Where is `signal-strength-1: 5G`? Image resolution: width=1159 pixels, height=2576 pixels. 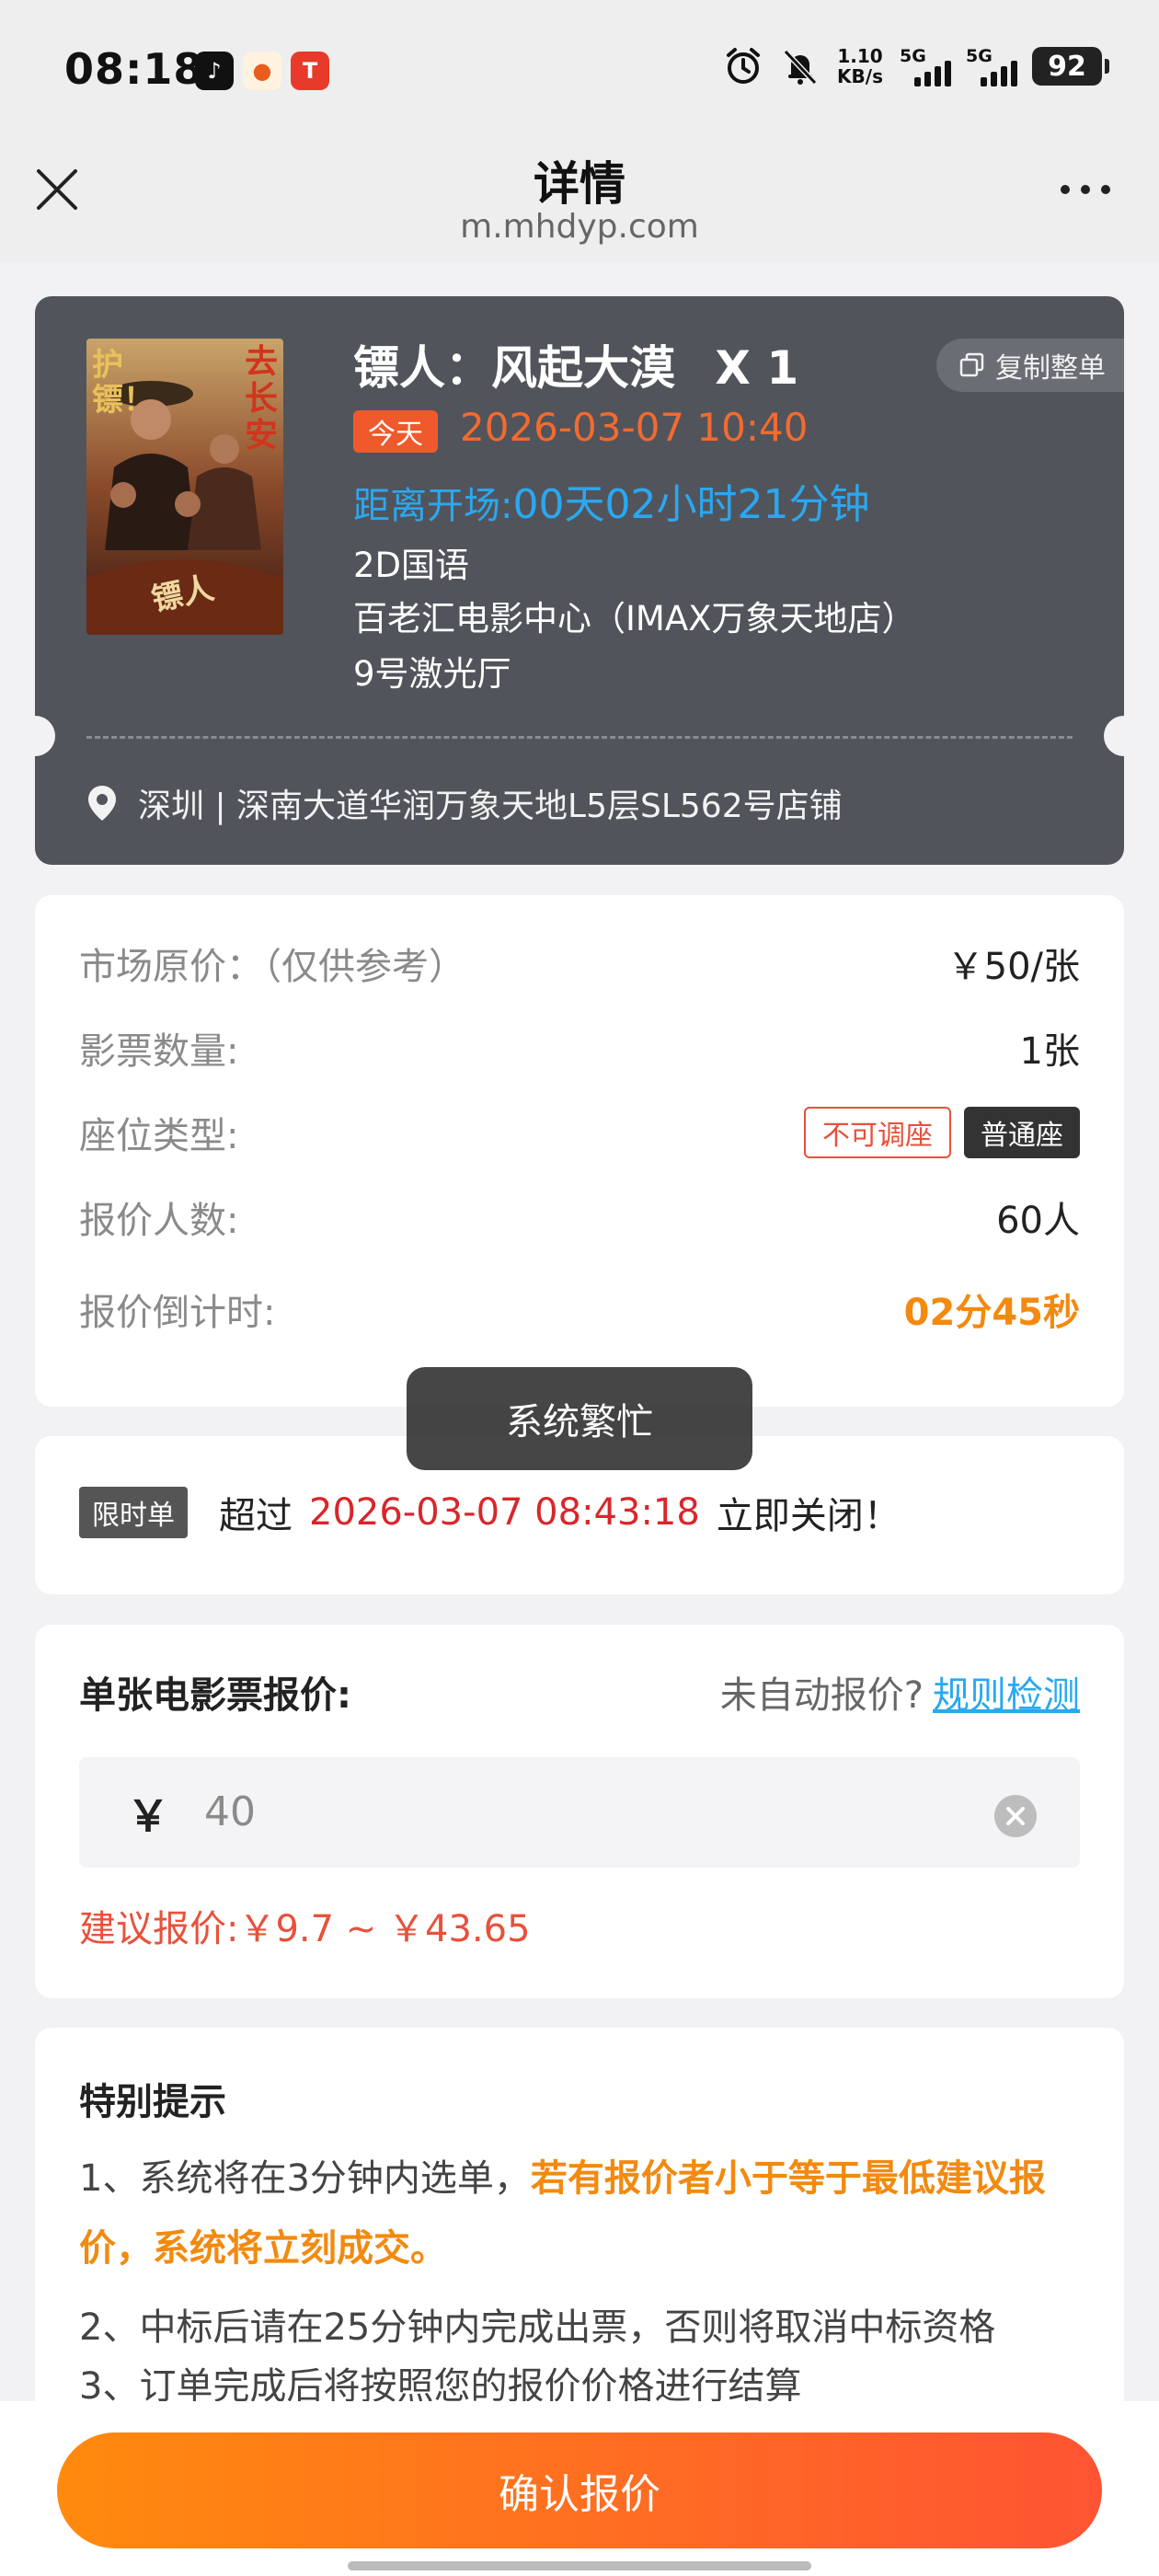
signal-strength-1: 5G is located at coordinates (925, 66).